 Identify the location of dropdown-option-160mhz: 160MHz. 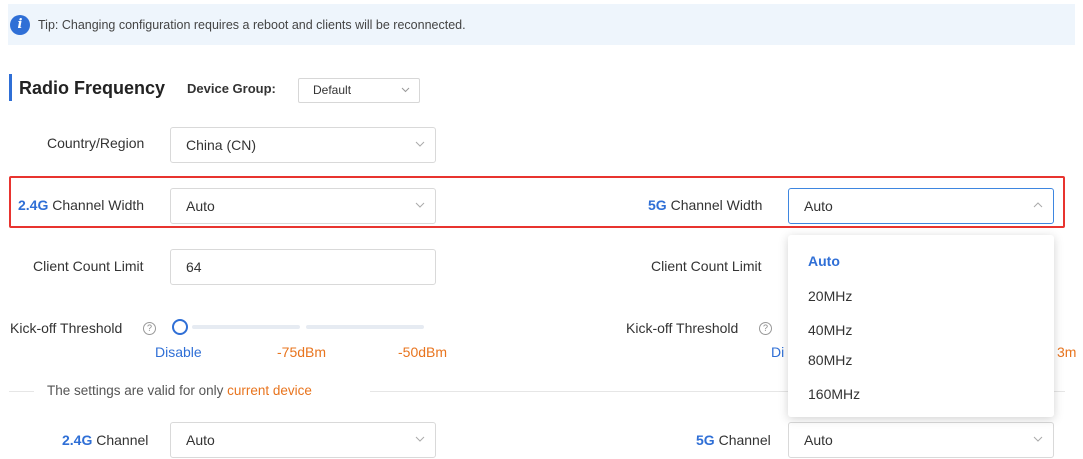
(834, 394).